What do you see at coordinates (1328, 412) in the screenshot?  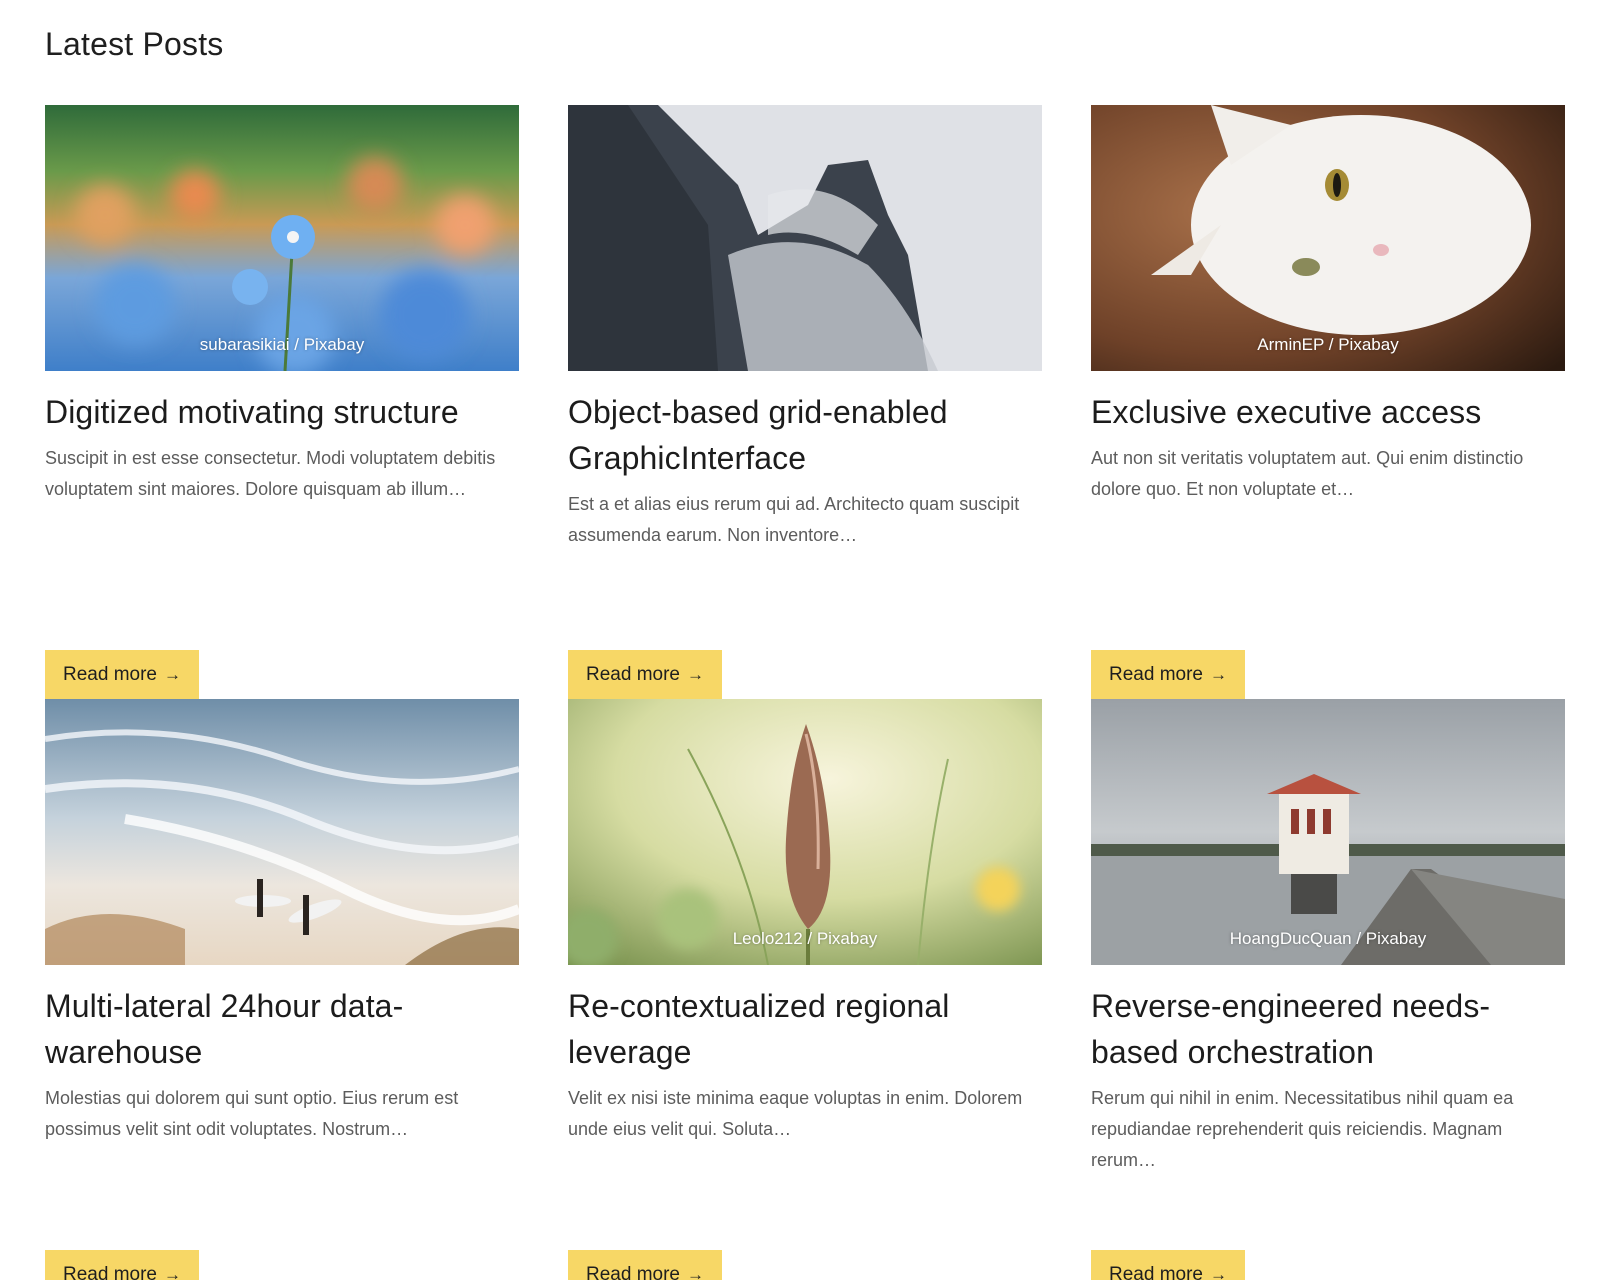 I see `post-title-link: Exclusive executive access` at bounding box center [1328, 412].